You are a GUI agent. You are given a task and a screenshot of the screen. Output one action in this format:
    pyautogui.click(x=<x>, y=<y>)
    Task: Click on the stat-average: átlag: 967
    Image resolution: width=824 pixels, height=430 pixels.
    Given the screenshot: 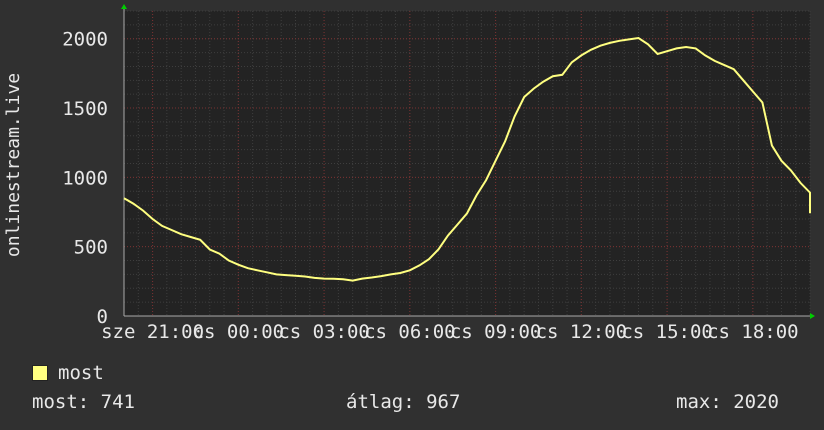 What is the action you would take?
    pyautogui.click(x=403, y=402)
    